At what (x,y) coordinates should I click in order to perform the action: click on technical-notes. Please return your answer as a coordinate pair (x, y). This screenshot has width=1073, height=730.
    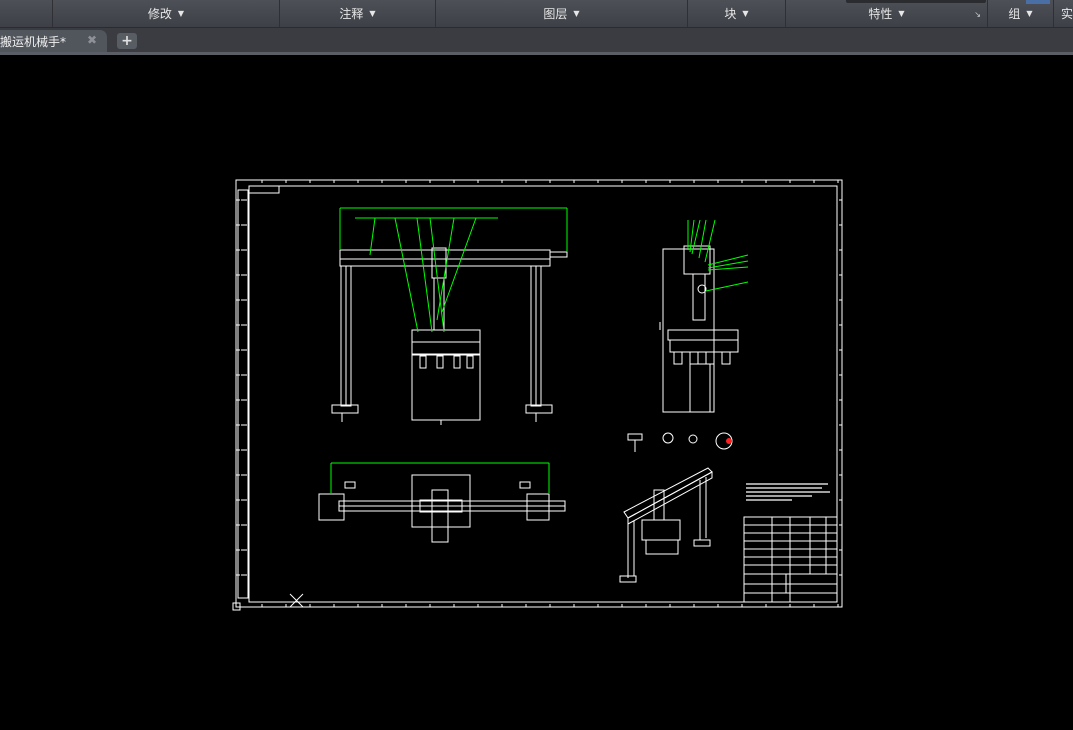
    Looking at the image, I should click on (788, 492).